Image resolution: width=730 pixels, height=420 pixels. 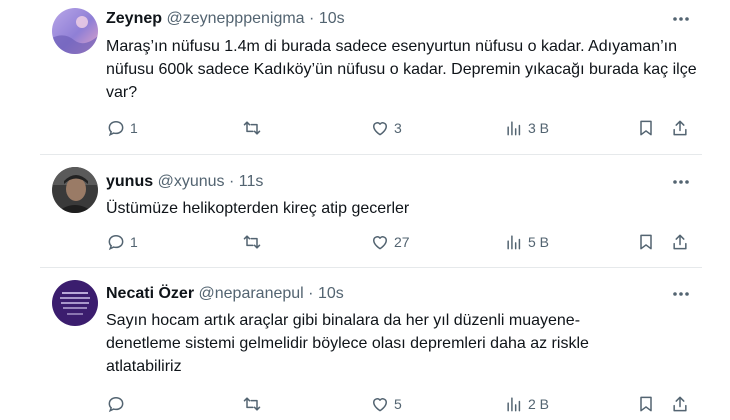 What do you see at coordinates (526, 242) in the screenshot?
I see `views-button: 5 B` at bounding box center [526, 242].